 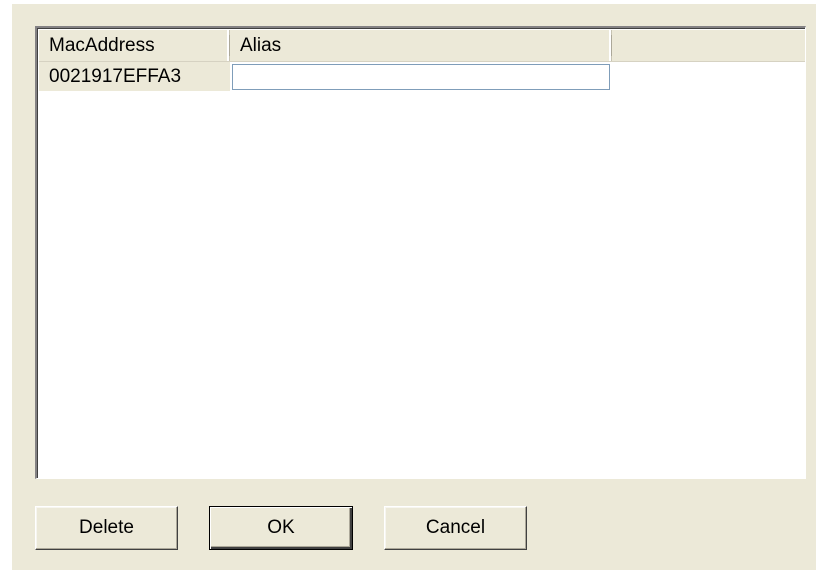 I want to click on column-header-label: Alias, so click(x=261, y=45).